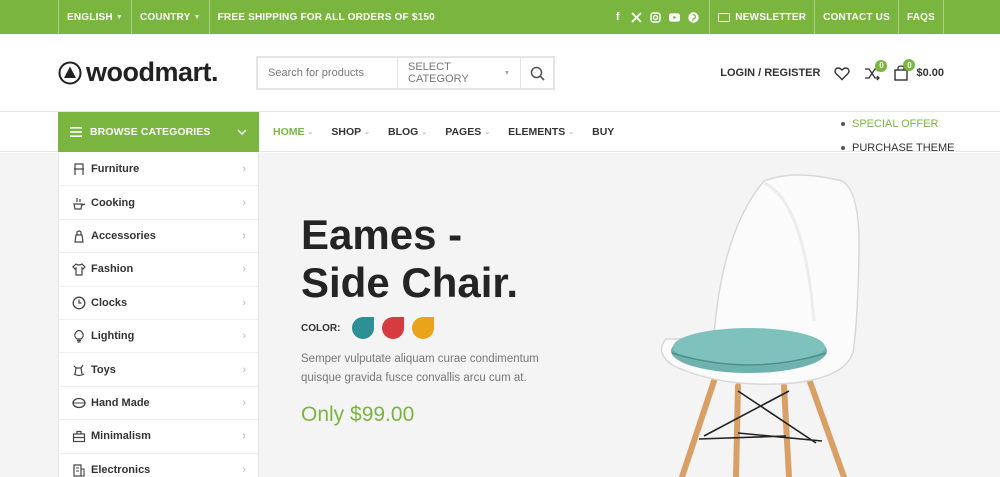  I want to click on chair-icon, so click(79, 169).